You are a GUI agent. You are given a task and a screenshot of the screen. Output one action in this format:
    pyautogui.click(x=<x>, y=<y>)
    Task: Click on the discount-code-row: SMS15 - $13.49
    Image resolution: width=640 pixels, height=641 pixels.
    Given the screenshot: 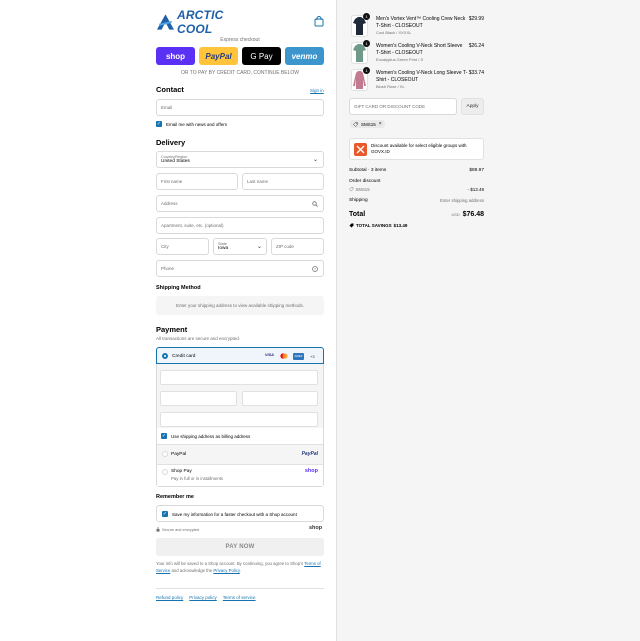 What is the action you would take?
    pyautogui.click(x=416, y=189)
    